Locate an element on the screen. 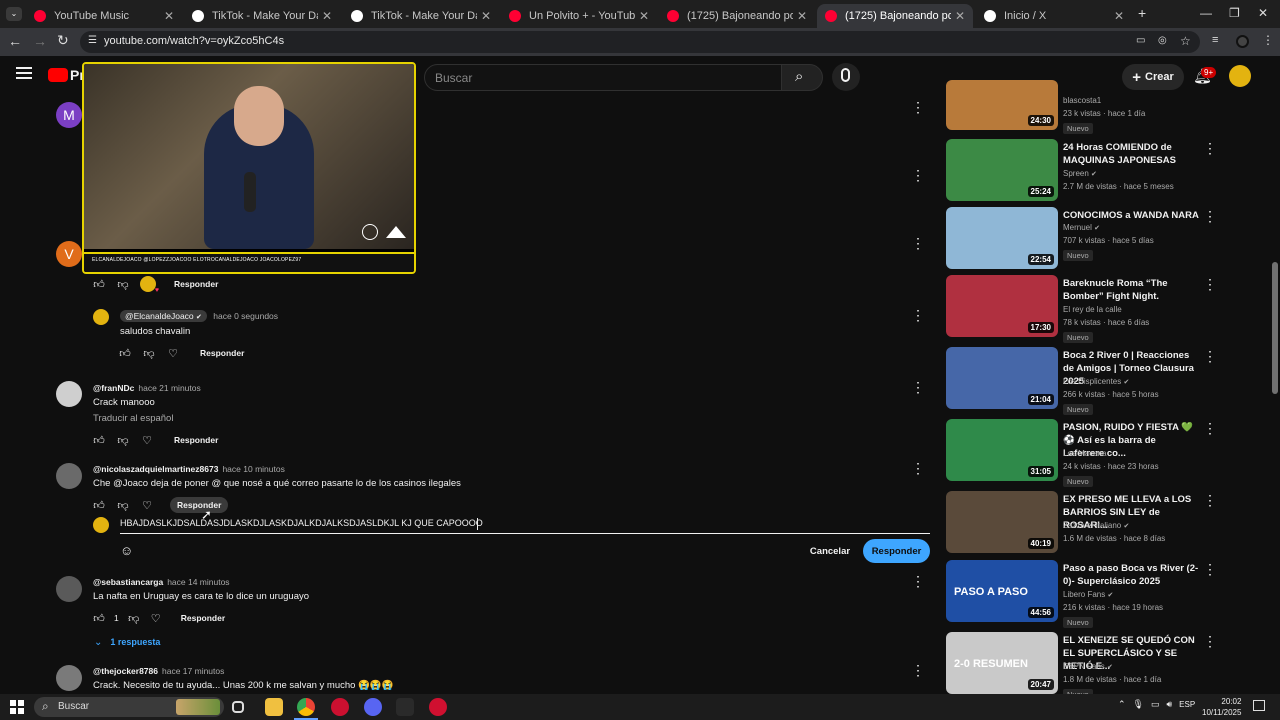 This screenshot has height=720, width=1280. media-control-icon: ≡ is located at coordinates (1215, 40).